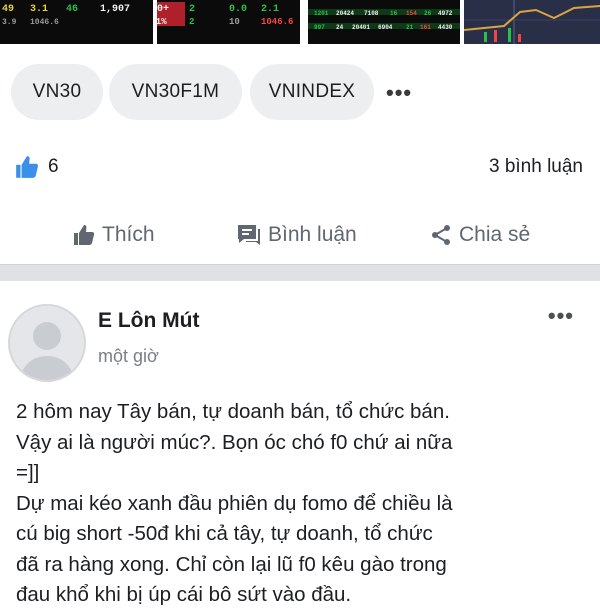 The height and width of the screenshot is (611, 600). What do you see at coordinates (115, 9) in the screenshot?
I see `table-cell: 1,907` at bounding box center [115, 9].